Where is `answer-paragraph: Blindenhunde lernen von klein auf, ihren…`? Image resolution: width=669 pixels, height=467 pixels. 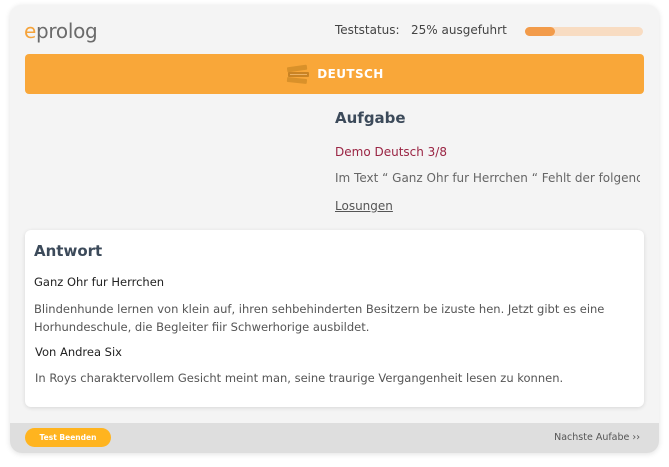
answer-paragraph: Blindenhunde lernen von klein auf, ihren… is located at coordinates (319, 318).